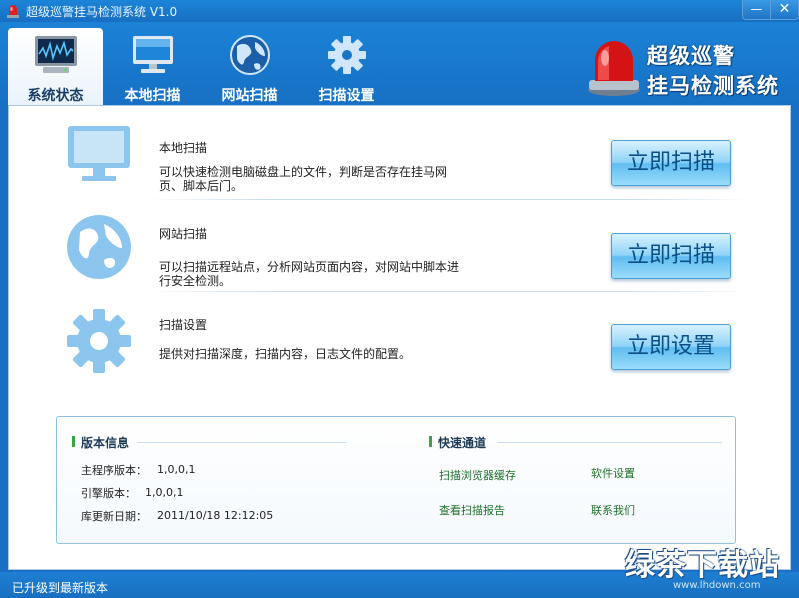  I want to click on tab-scan-settings: 扫描设置, so click(346, 66).